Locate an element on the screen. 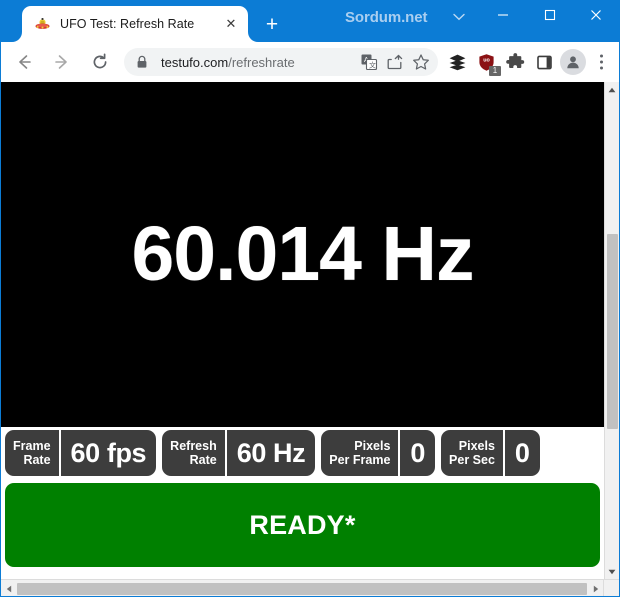 The width and height of the screenshot is (620, 597). forward-button is located at coordinates (62, 62).